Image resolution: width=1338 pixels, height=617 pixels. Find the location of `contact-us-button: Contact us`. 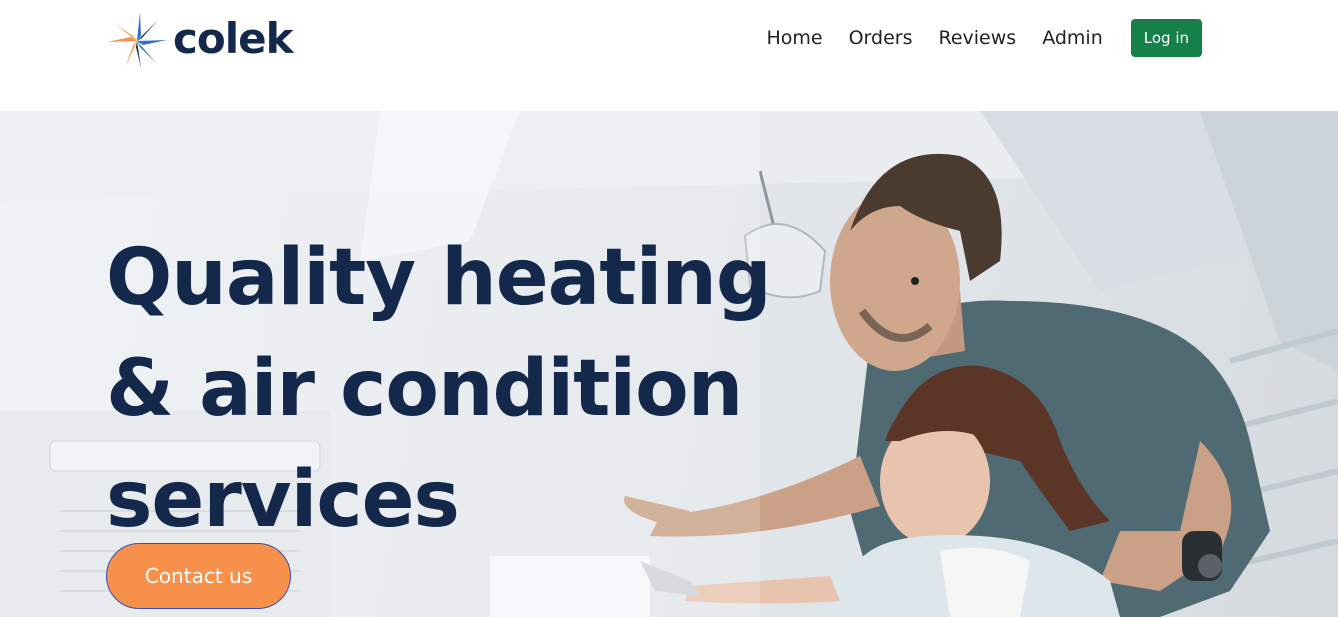

contact-us-button: Contact us is located at coordinates (198, 576).